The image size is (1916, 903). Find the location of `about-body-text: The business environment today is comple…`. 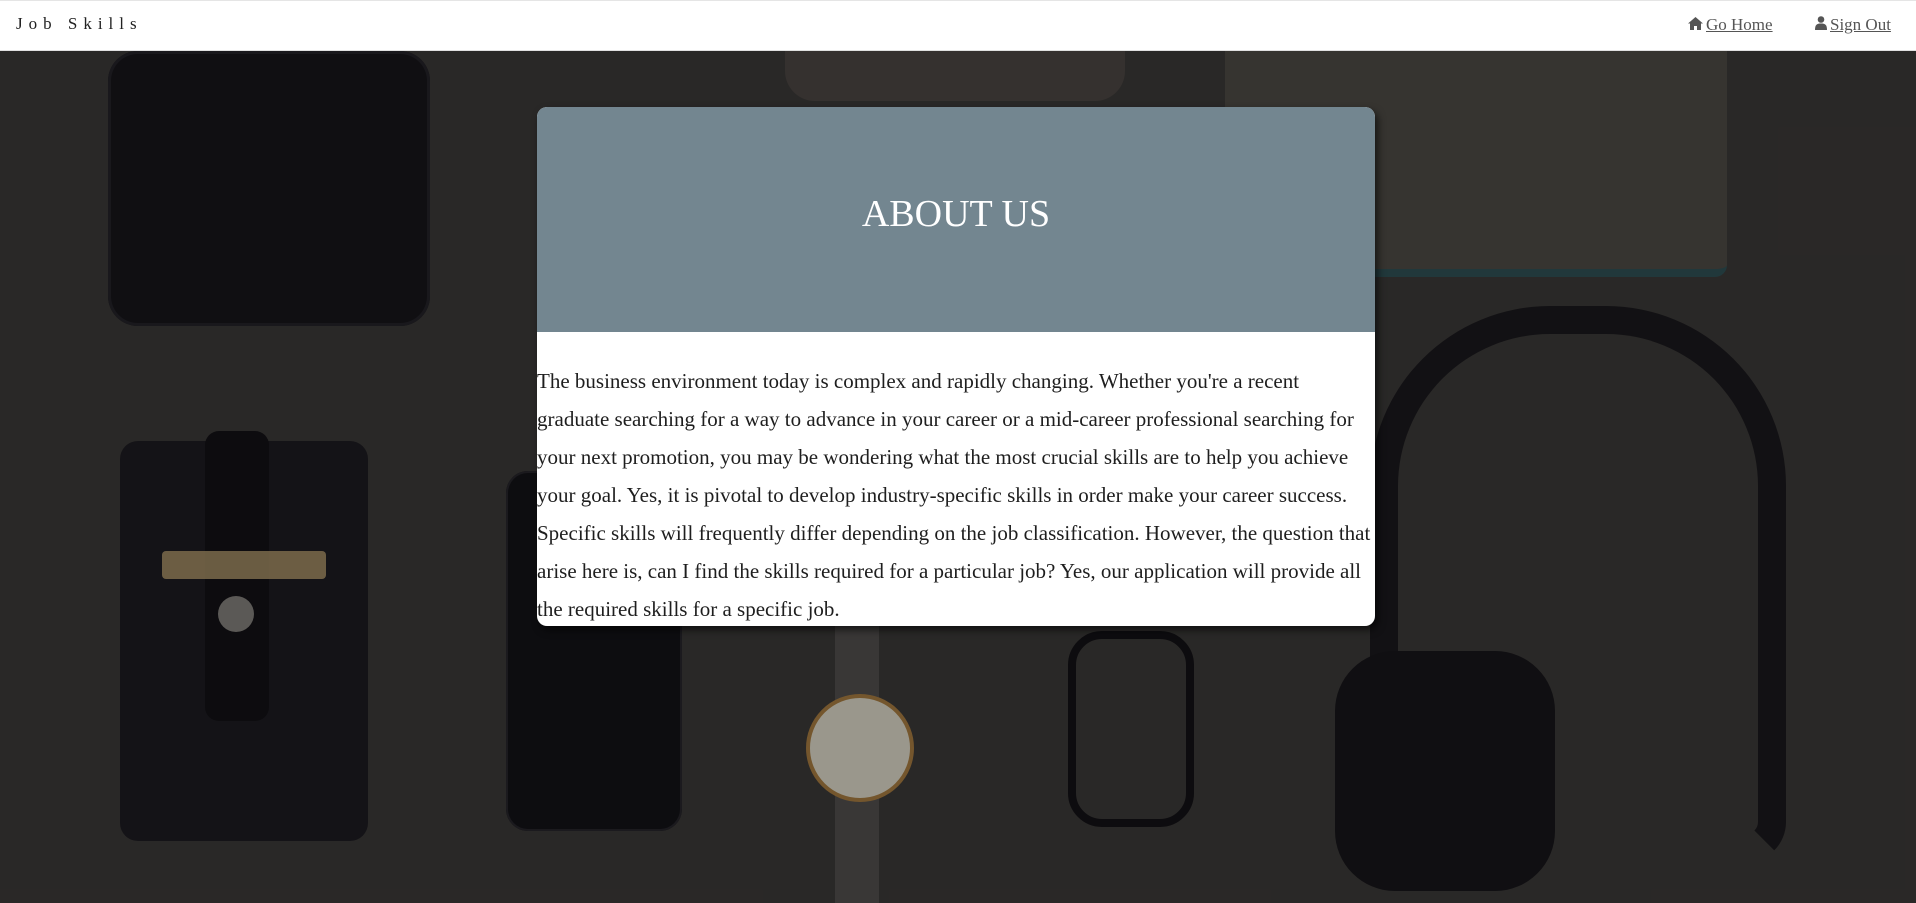

about-body-text: The business environment today is comple… is located at coordinates (954, 495).